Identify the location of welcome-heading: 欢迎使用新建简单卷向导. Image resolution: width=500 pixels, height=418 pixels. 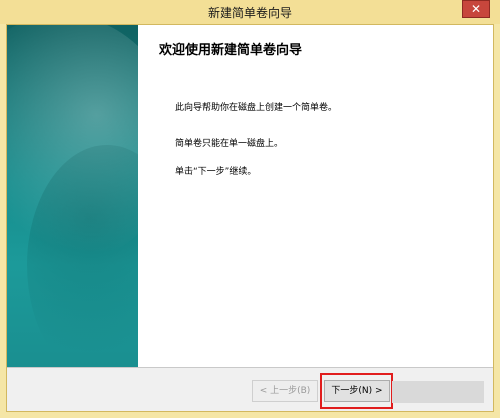
(231, 50).